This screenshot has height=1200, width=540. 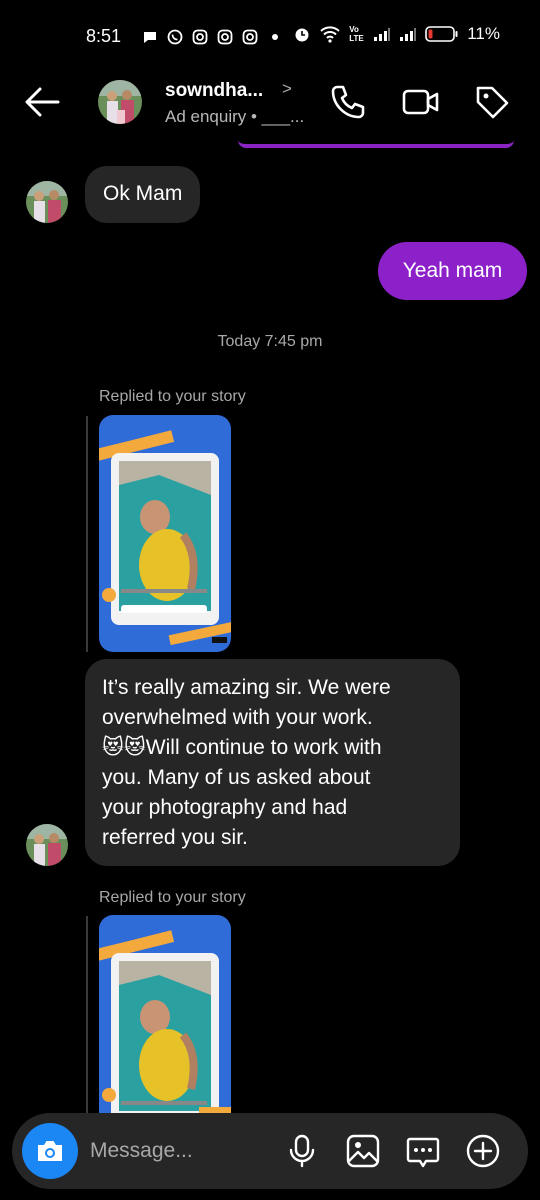 I want to click on date-divider: Today 7:45 pm, so click(x=270, y=341).